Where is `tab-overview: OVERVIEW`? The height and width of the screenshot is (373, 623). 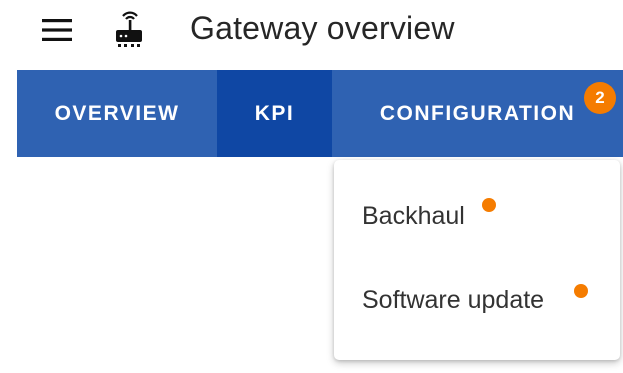 tab-overview: OVERVIEW is located at coordinates (117, 113).